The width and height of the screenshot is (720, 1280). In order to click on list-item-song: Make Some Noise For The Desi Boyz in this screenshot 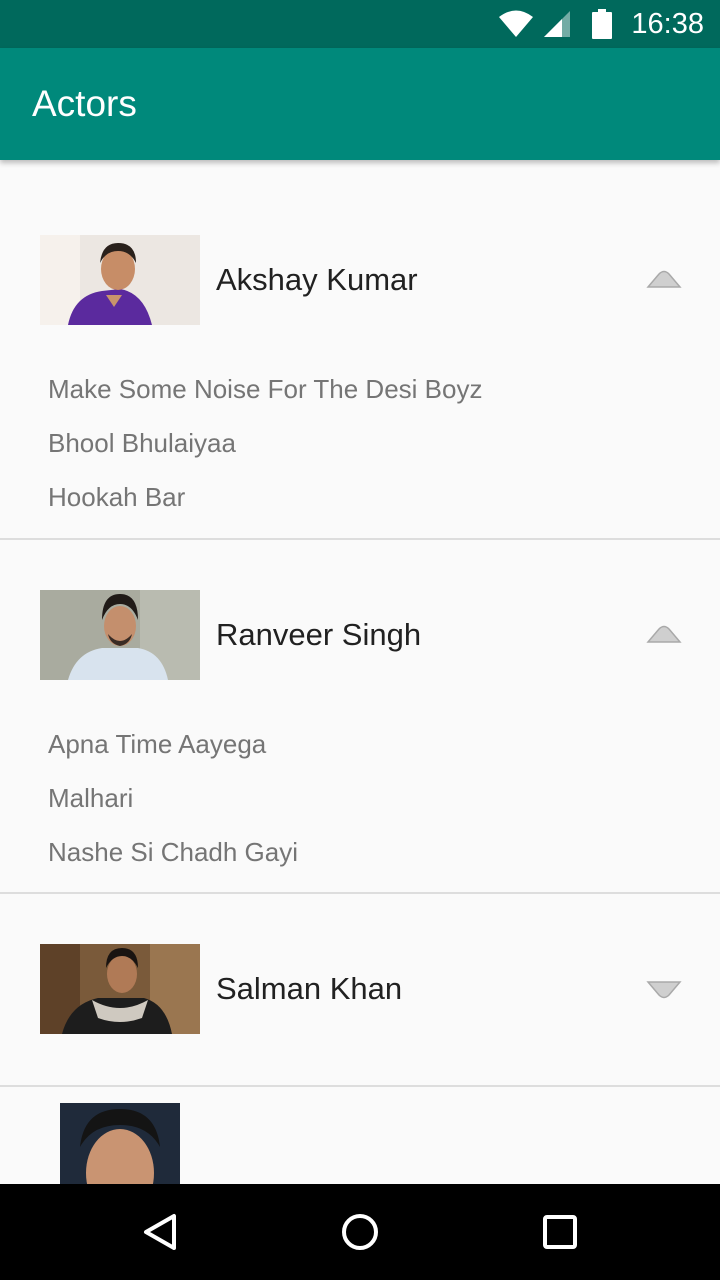, I will do `click(360, 389)`.